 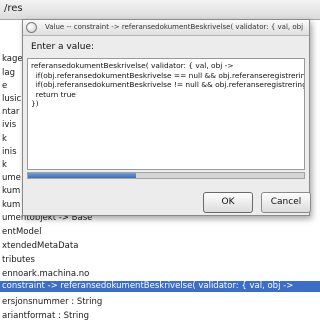 I want to click on progress-fill, so click(x=82, y=175).